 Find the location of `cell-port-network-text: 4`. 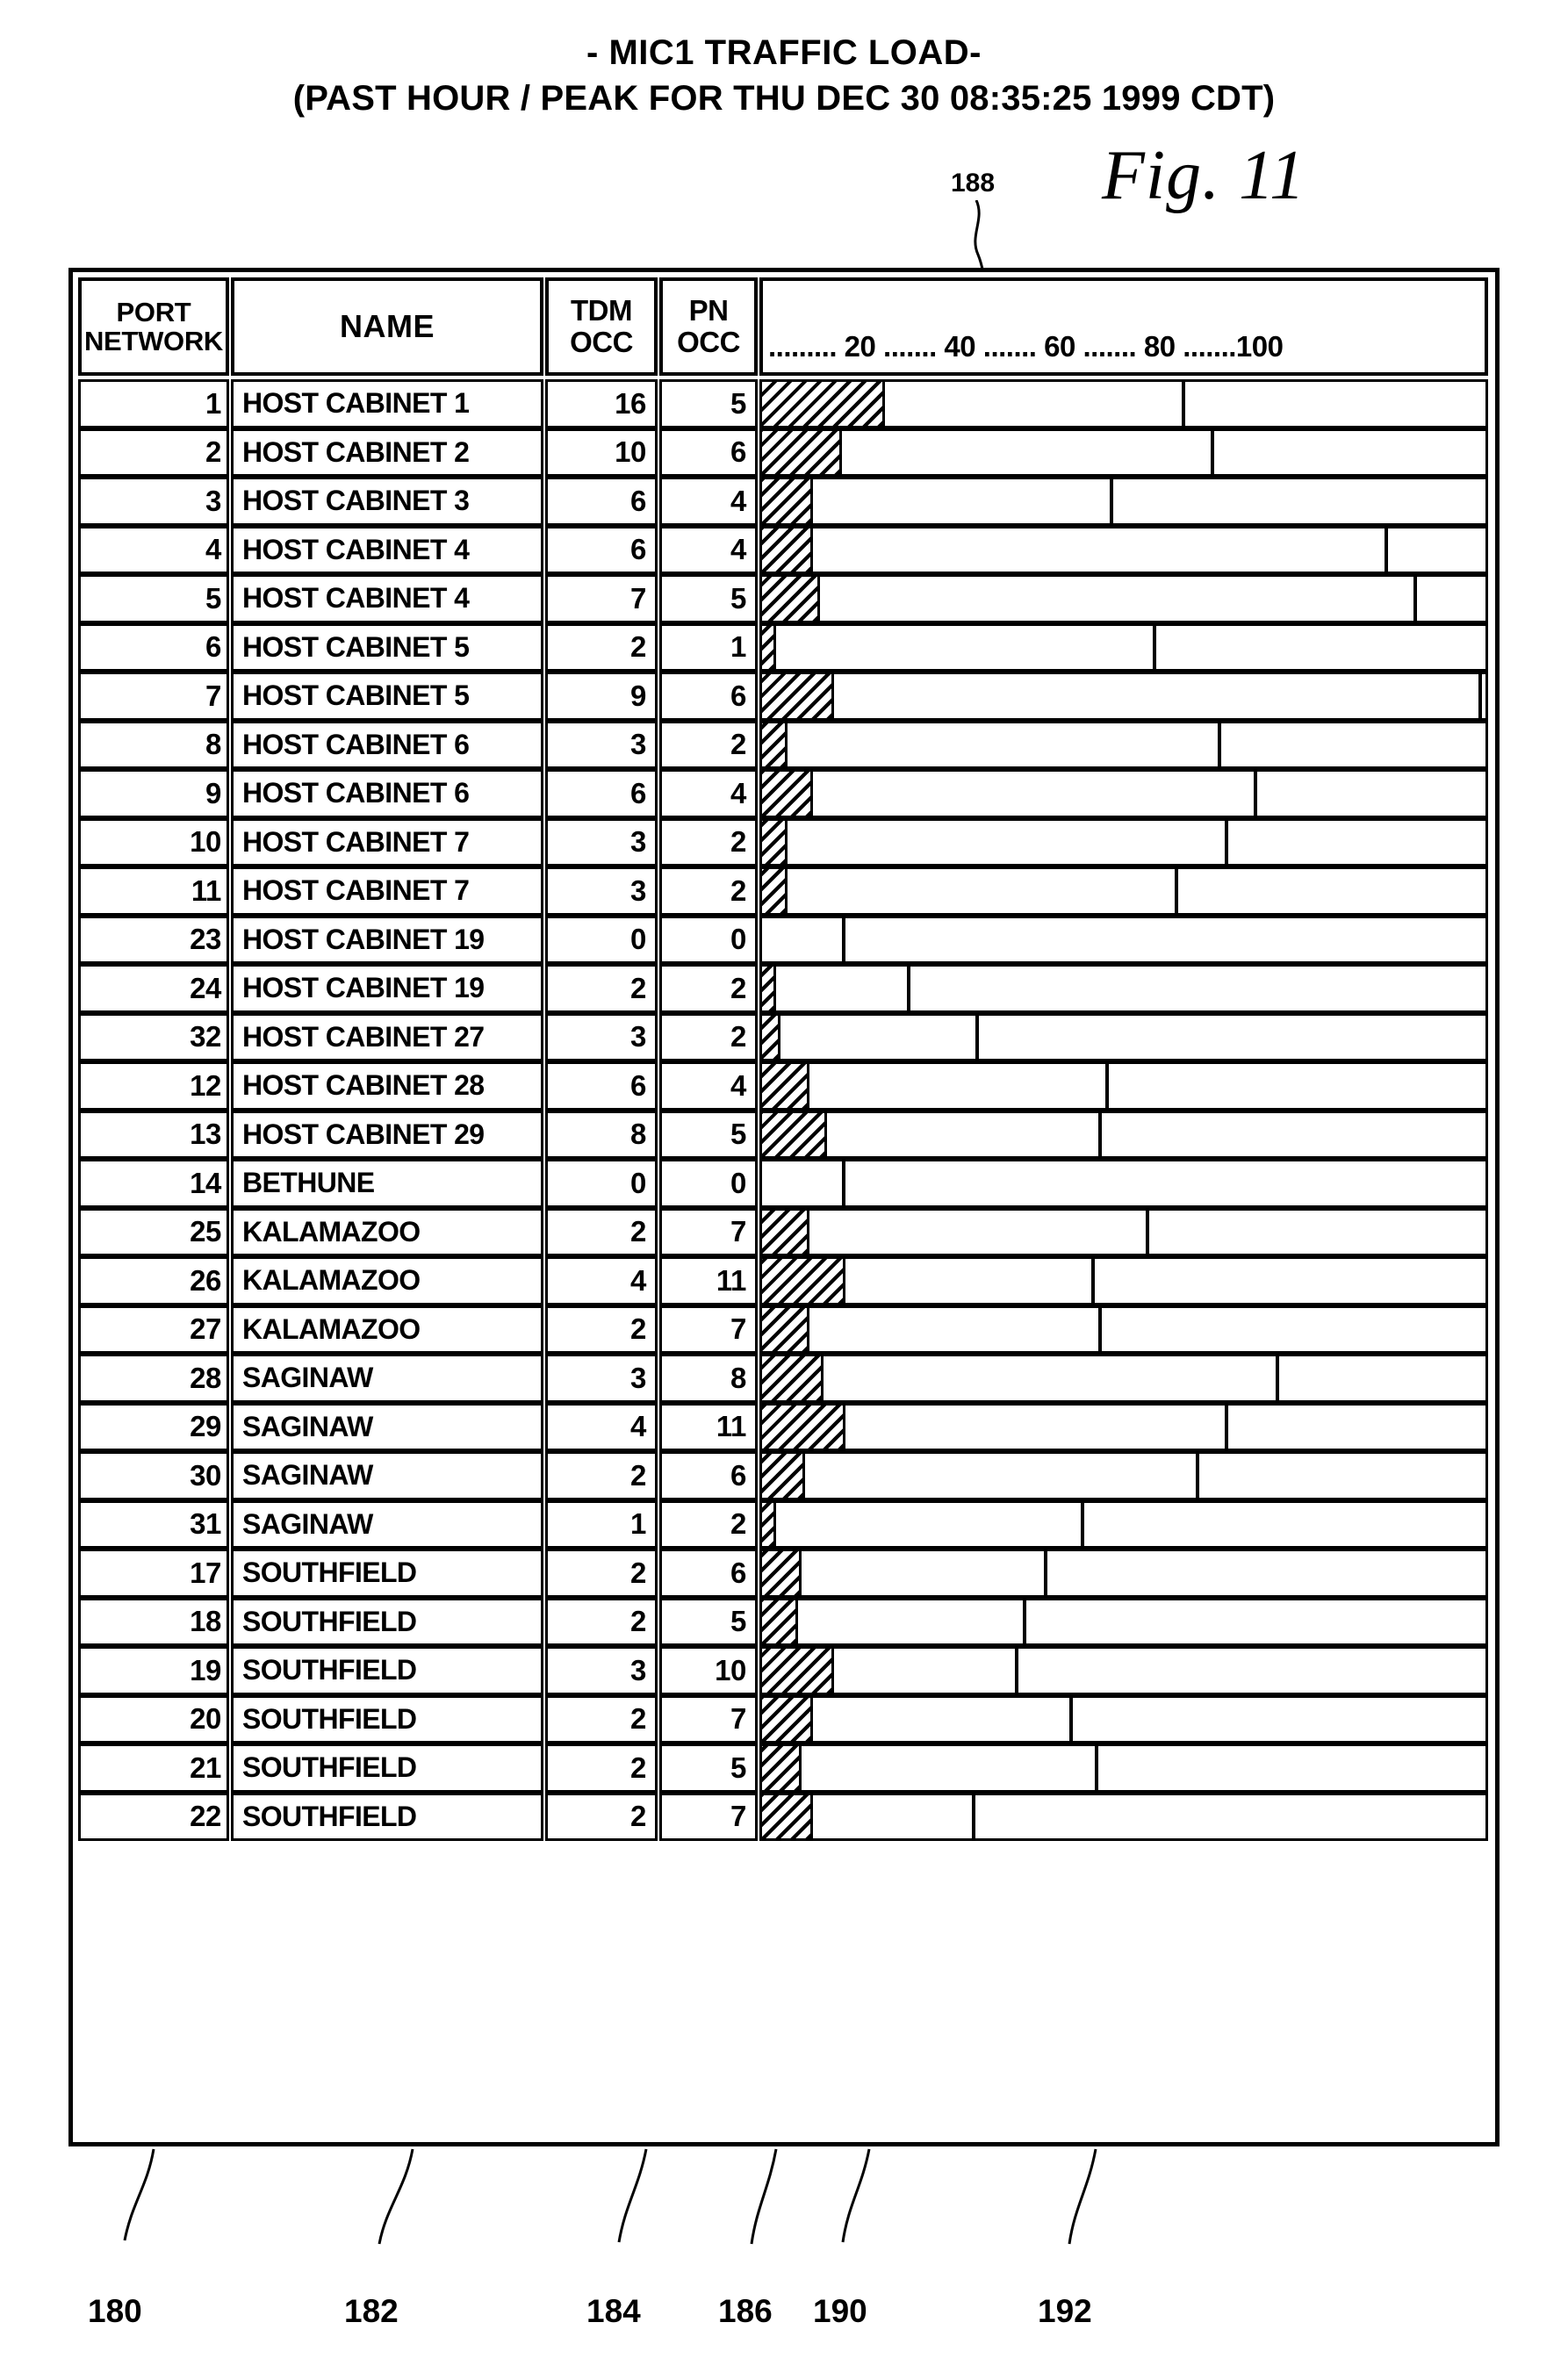

cell-port-network-text: 4 is located at coordinates (213, 549).